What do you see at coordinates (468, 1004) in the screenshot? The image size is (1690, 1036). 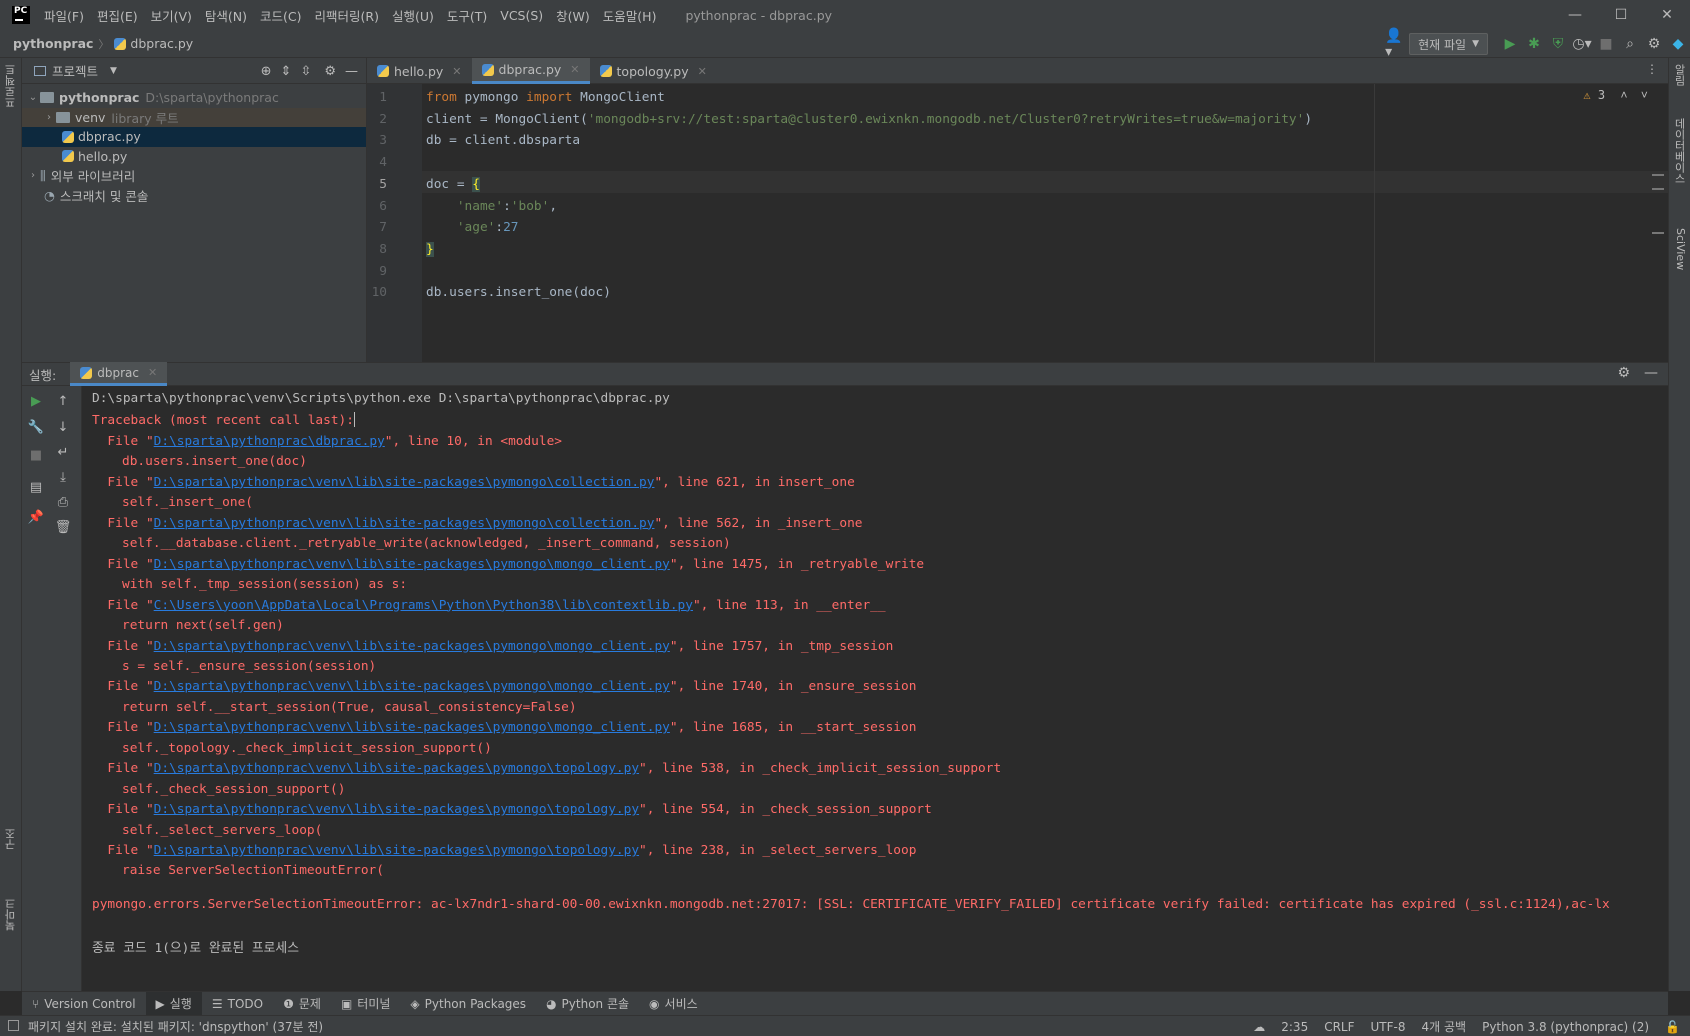 I see `tool-python-packages: ◈ Python Packages` at bounding box center [468, 1004].